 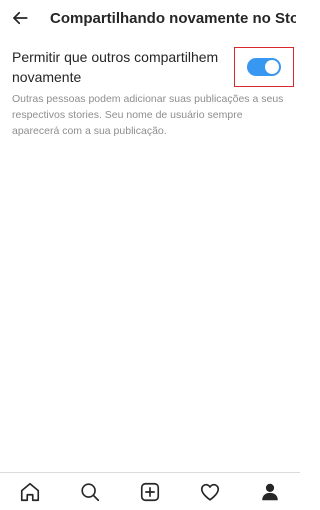 I want to click on home-icon, so click(x=30, y=491).